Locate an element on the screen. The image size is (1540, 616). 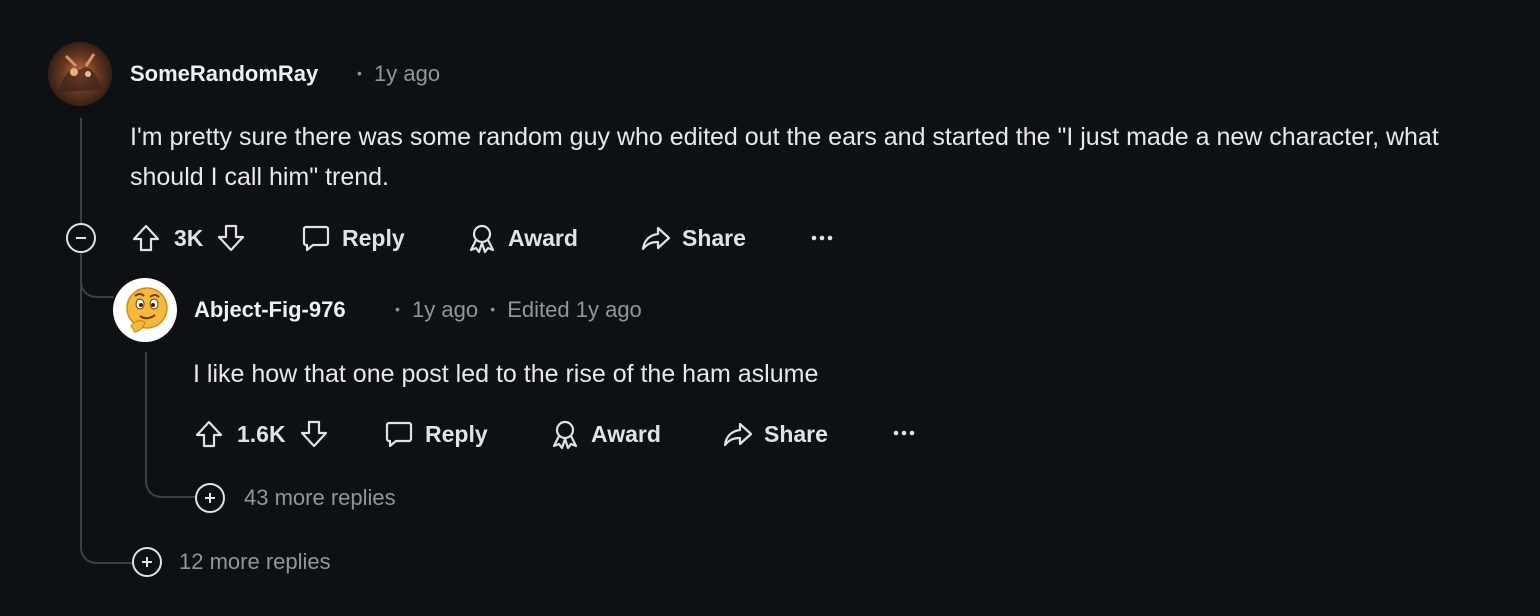
reply-upvote-button is located at coordinates (209, 434).